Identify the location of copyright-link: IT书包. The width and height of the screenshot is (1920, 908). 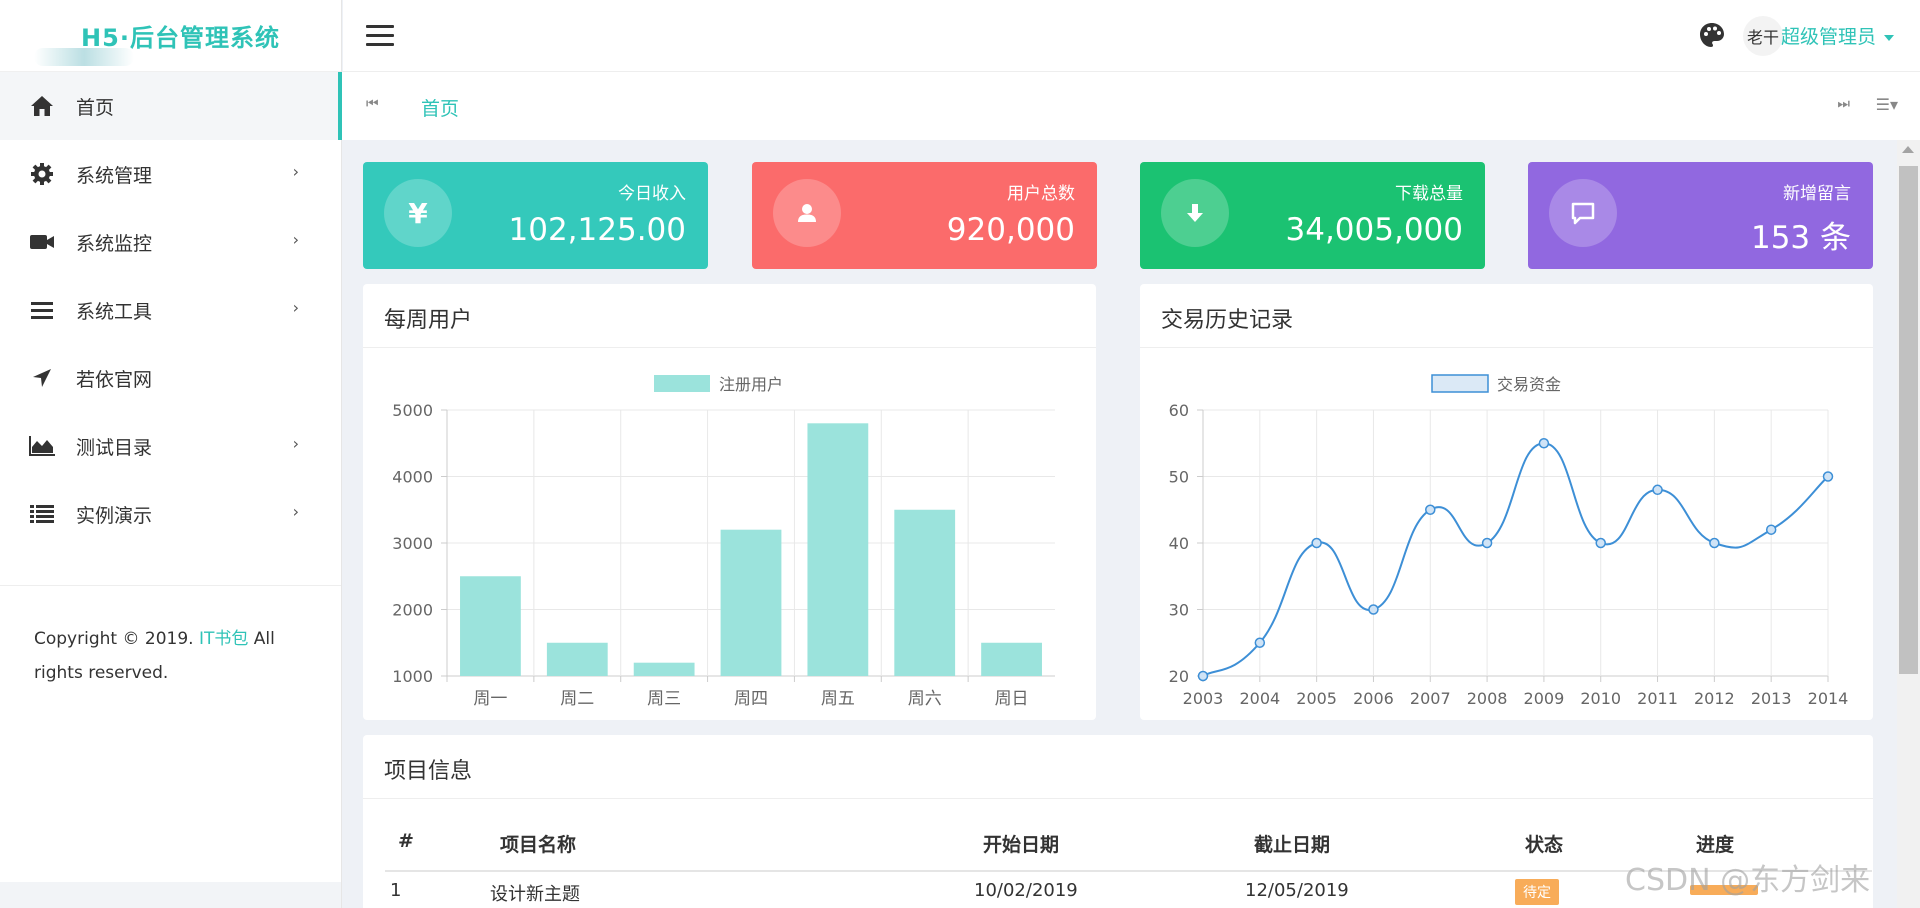
(223, 639).